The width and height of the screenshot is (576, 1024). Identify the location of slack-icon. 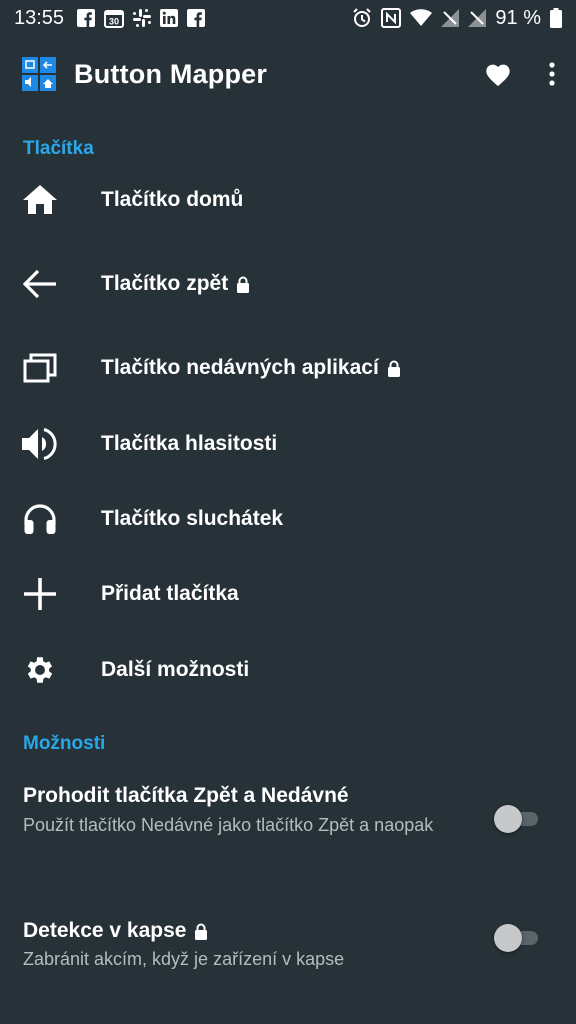
(142, 18).